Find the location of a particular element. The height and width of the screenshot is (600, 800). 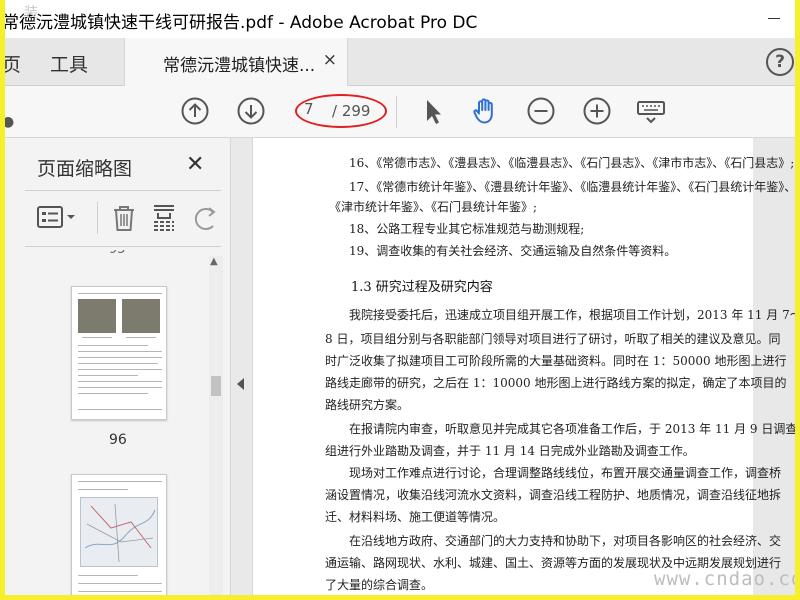

thumbnail-page-number: 96 is located at coordinates (118, 440).